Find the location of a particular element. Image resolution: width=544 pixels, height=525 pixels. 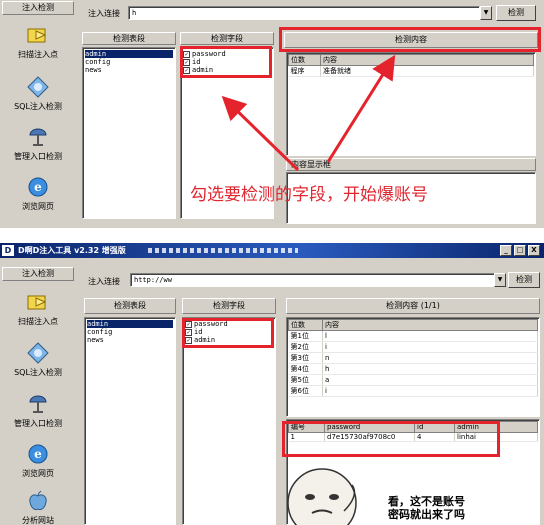

meme-caption-line: 密码就出来了吗 is located at coordinates (426, 514).